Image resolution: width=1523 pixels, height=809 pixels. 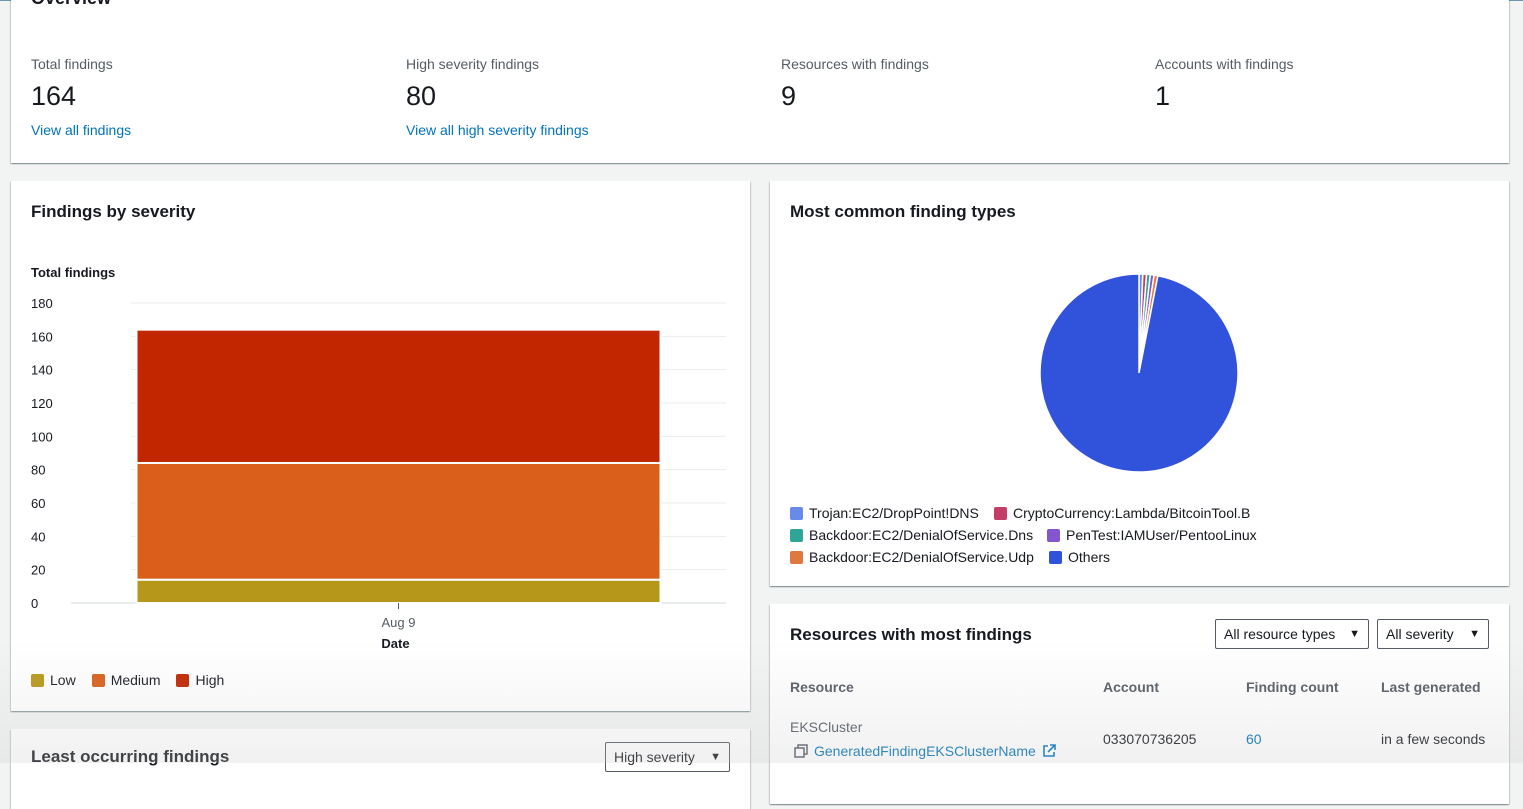 I want to click on legend-pentest: PenTest:IAMUser/PentooLinux, so click(x=1152, y=535).